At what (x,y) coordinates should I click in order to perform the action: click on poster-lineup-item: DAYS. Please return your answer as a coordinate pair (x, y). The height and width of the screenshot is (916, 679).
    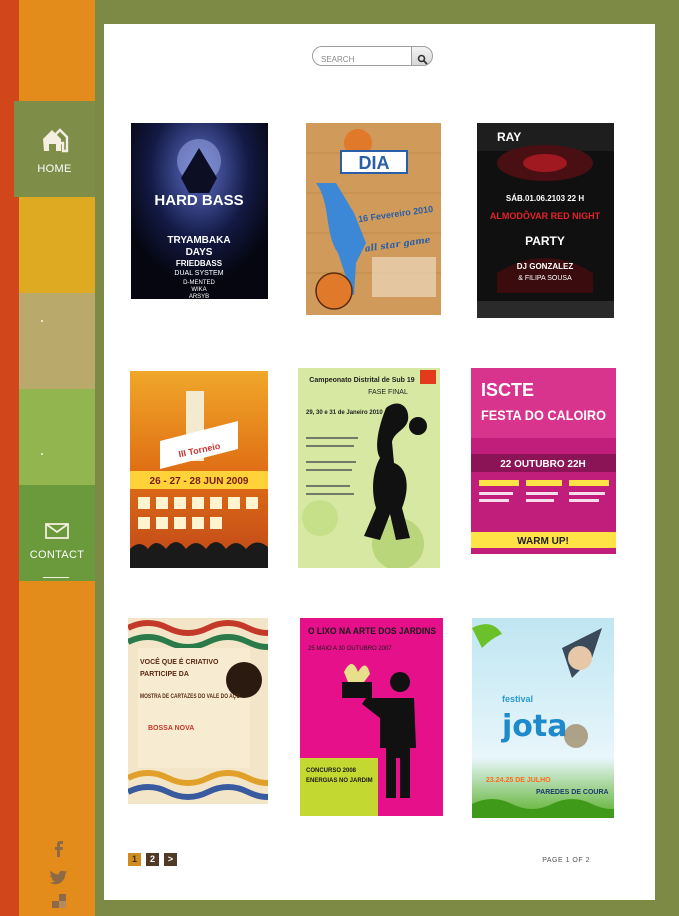
    Looking at the image, I should click on (199, 252).